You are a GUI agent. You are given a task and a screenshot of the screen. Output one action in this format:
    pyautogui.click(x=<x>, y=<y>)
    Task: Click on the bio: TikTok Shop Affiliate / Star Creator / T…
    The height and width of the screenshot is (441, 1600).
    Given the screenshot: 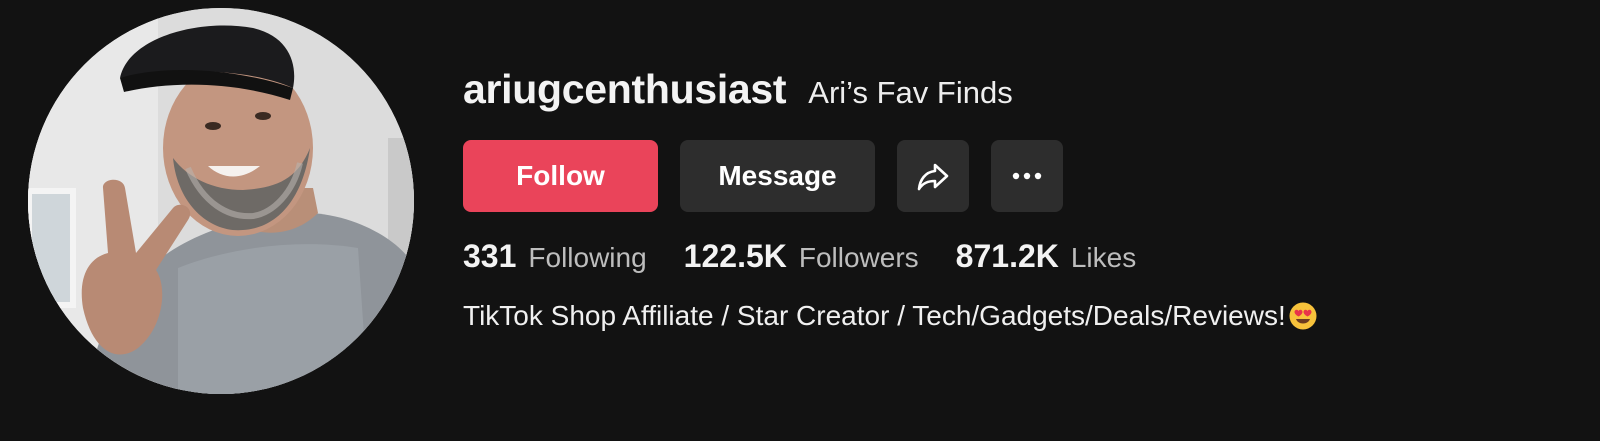 What is the action you would take?
    pyautogui.click(x=890, y=316)
    